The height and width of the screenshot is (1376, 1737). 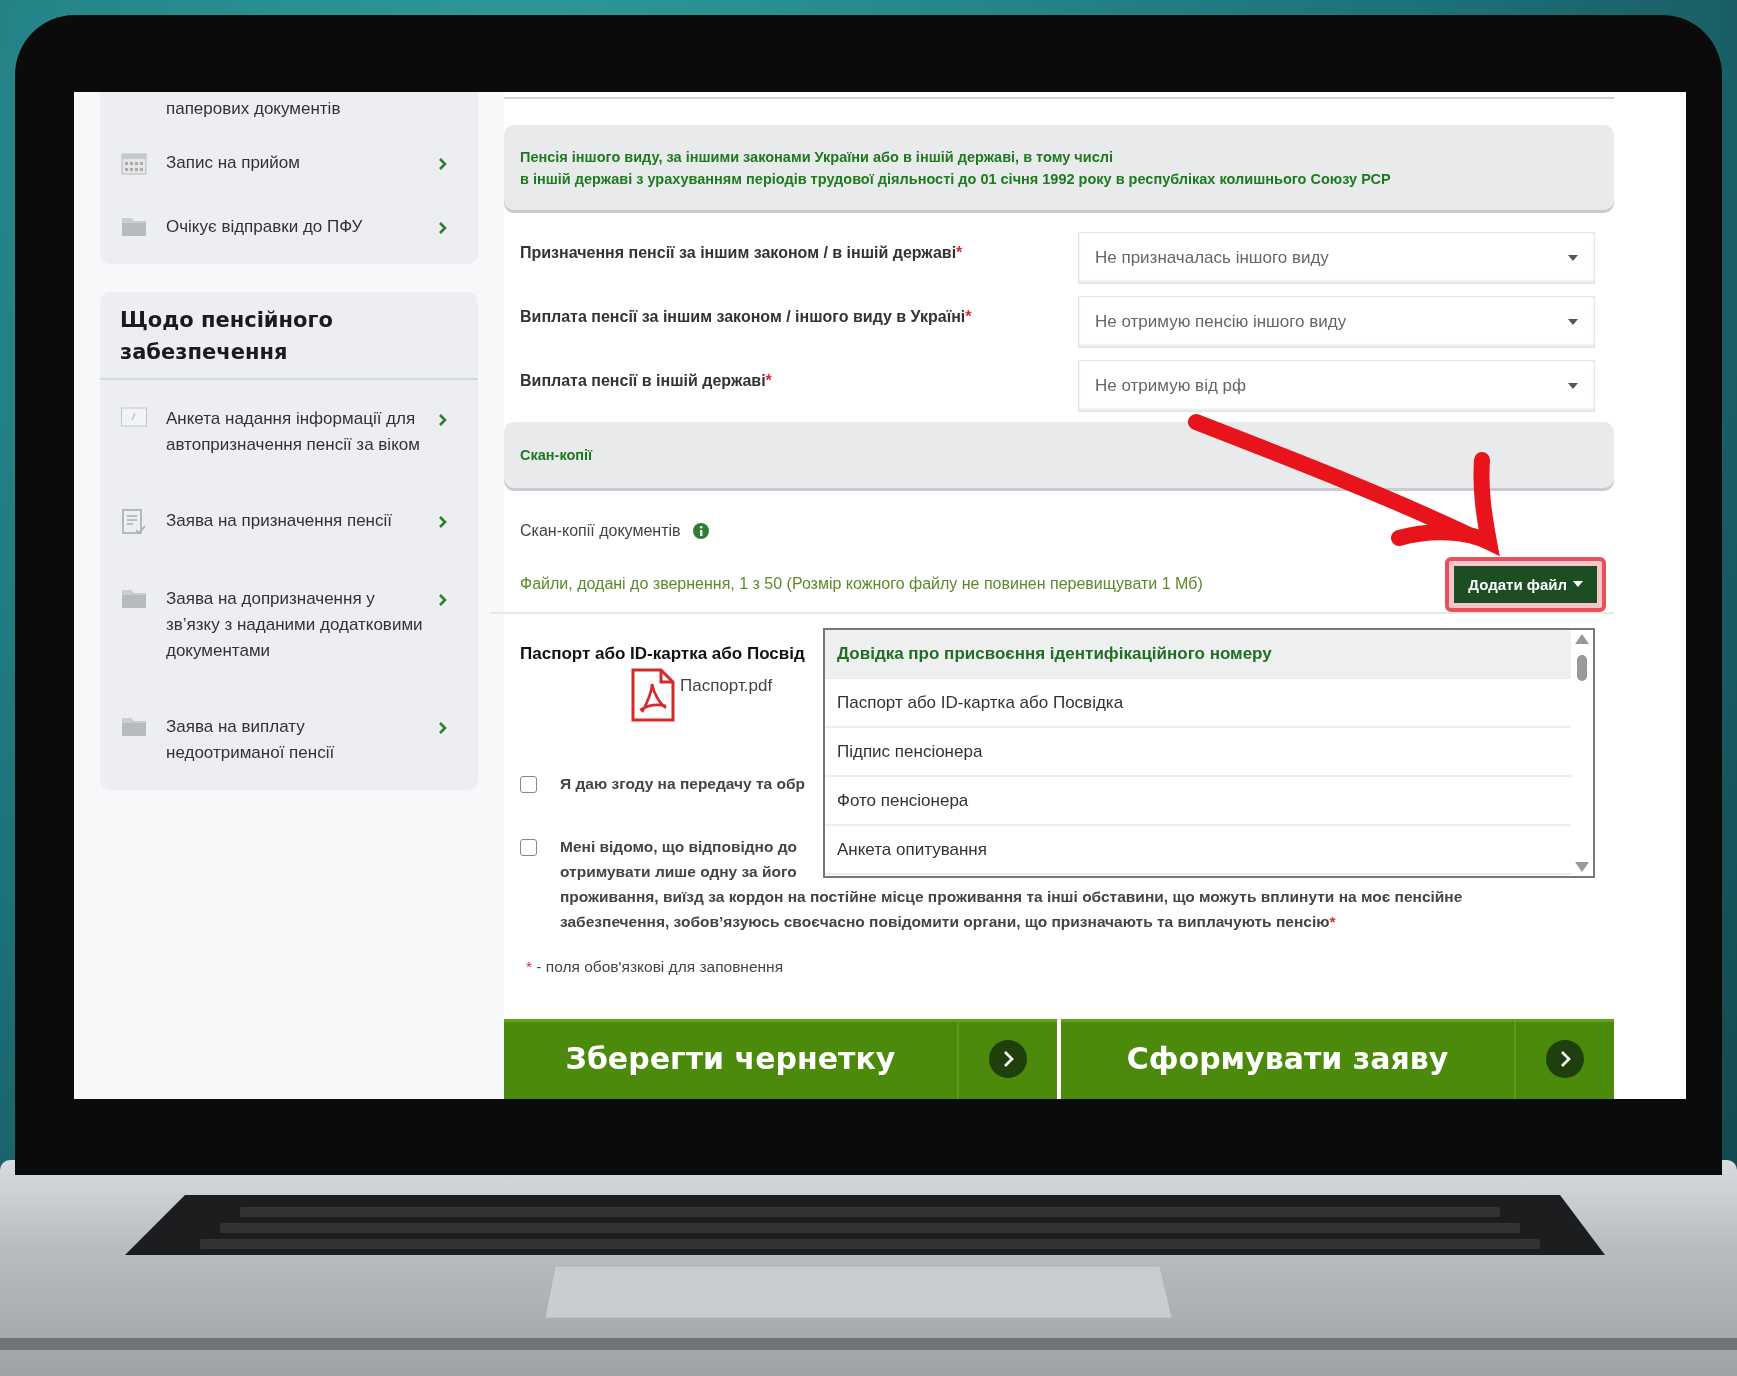 I want to click on sidebar-link: Очікує відправки до ПФУ, so click(x=295, y=227).